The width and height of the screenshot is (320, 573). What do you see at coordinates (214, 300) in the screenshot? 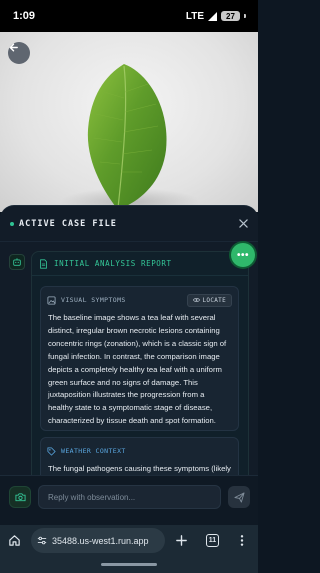
I see `locate-label: LOCATE` at bounding box center [214, 300].